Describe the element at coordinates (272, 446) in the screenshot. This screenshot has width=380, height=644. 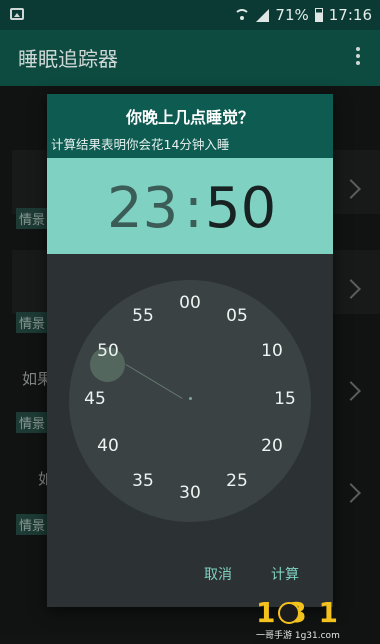
I see `dial-number: 20` at that location.